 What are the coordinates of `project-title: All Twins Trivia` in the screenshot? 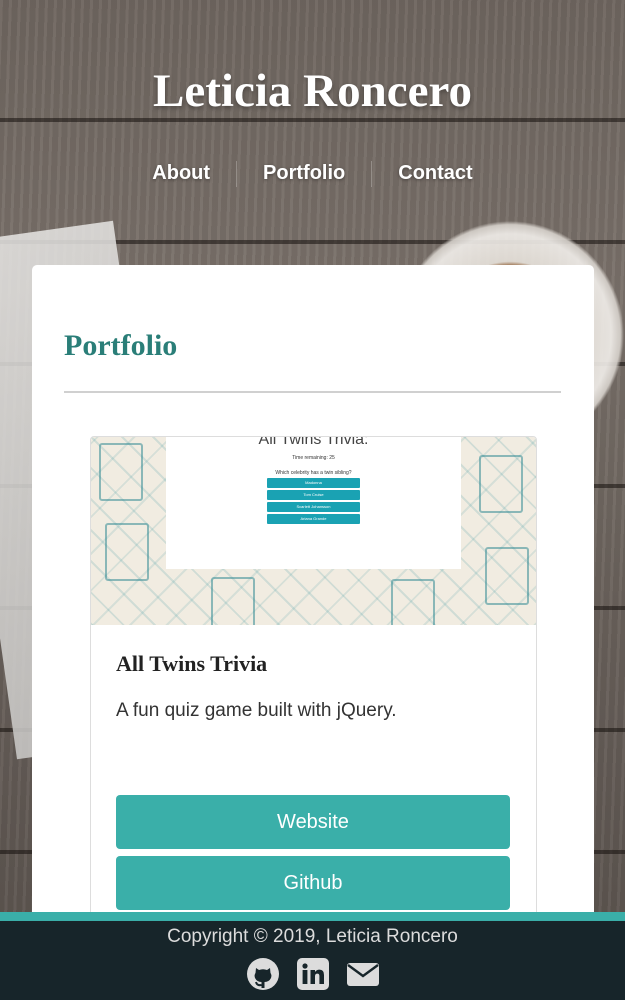 It's located at (192, 663).